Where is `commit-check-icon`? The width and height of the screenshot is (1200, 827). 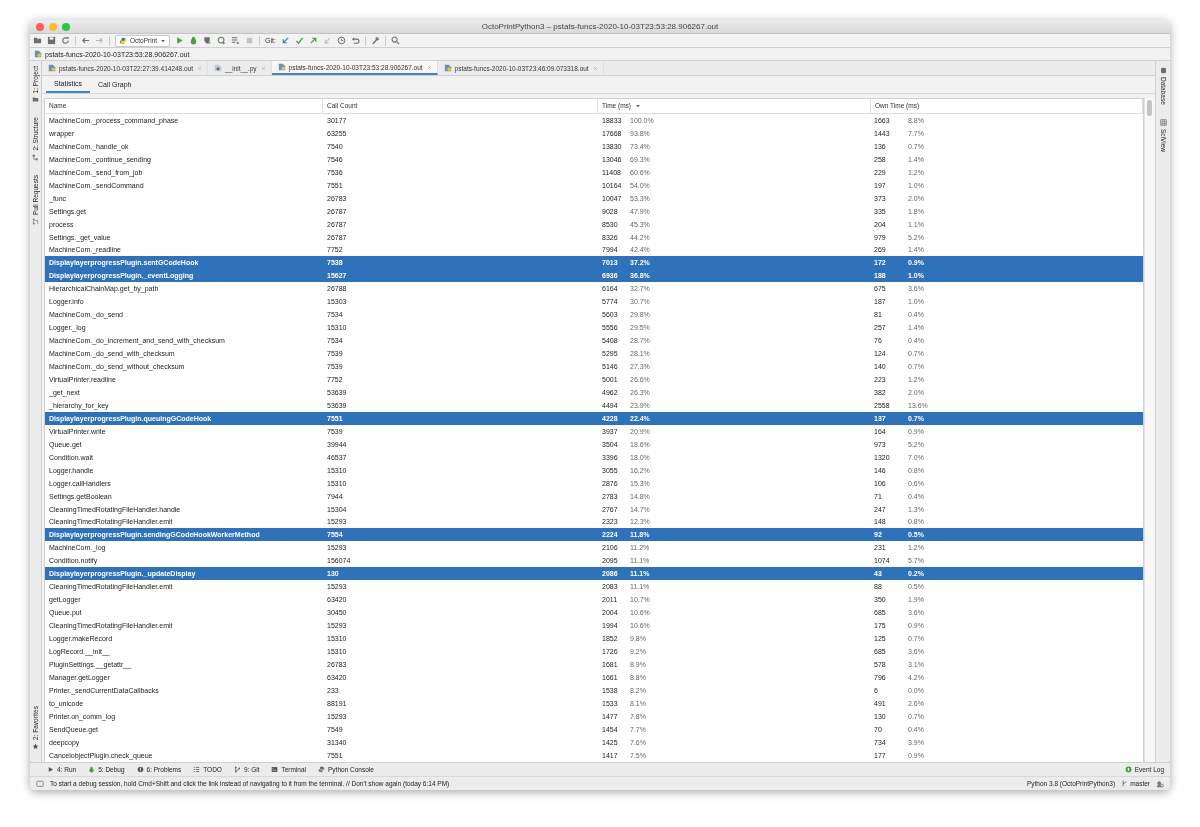 commit-check-icon is located at coordinates (299, 40).